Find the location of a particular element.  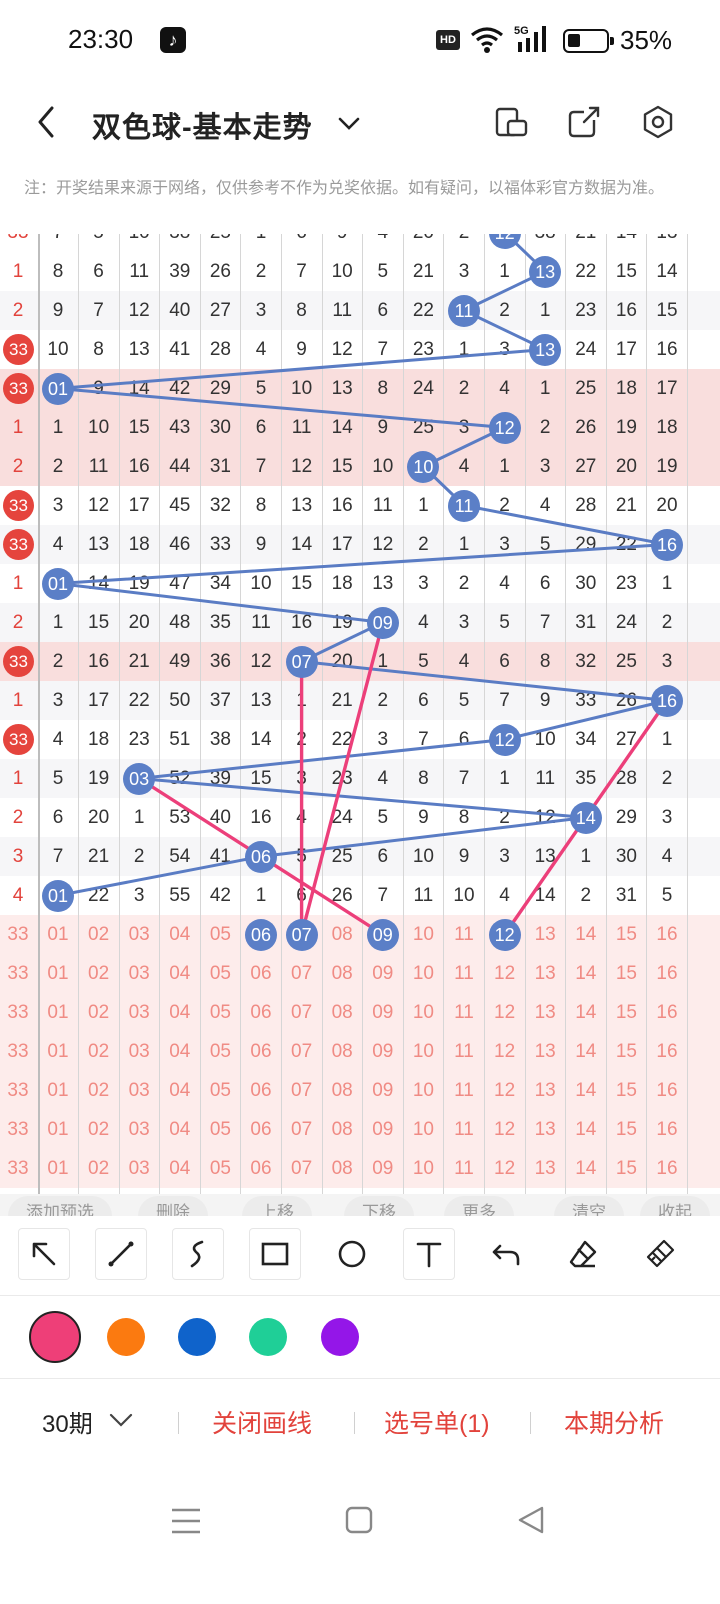

color-swatch-blue is located at coordinates (197, 1337).